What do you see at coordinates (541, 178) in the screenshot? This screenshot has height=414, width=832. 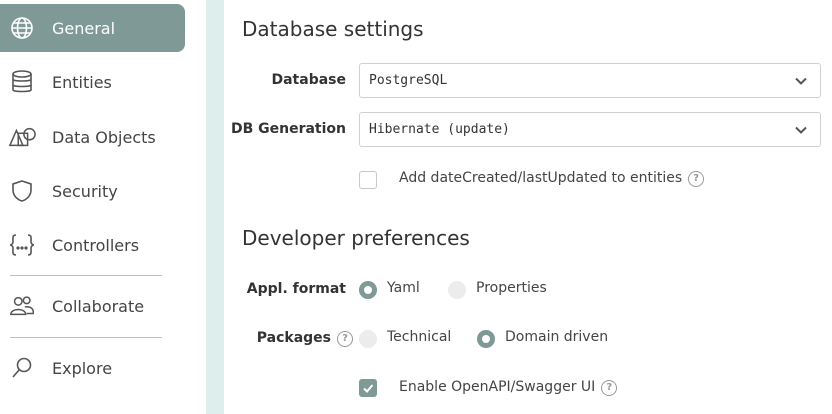 I see `date-fields-label: Add dateCreated/lastUpdated to entities` at bounding box center [541, 178].